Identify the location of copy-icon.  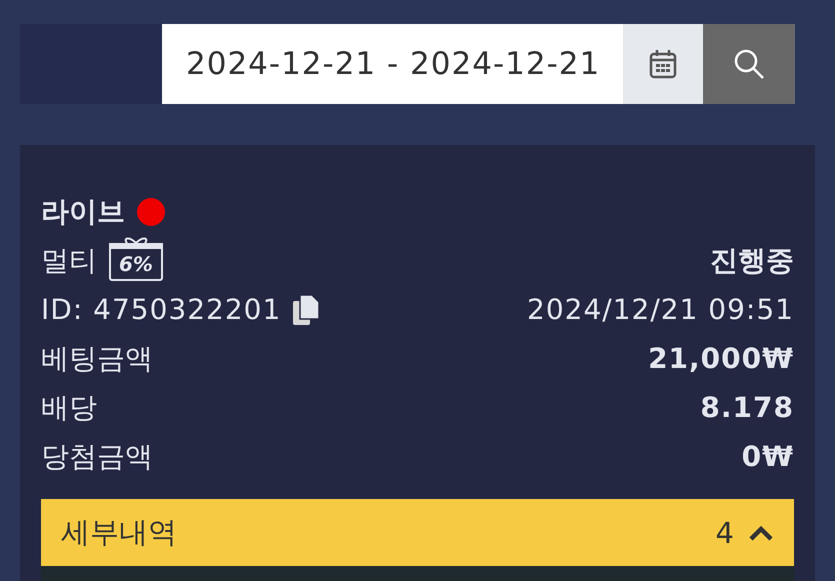
(306, 309).